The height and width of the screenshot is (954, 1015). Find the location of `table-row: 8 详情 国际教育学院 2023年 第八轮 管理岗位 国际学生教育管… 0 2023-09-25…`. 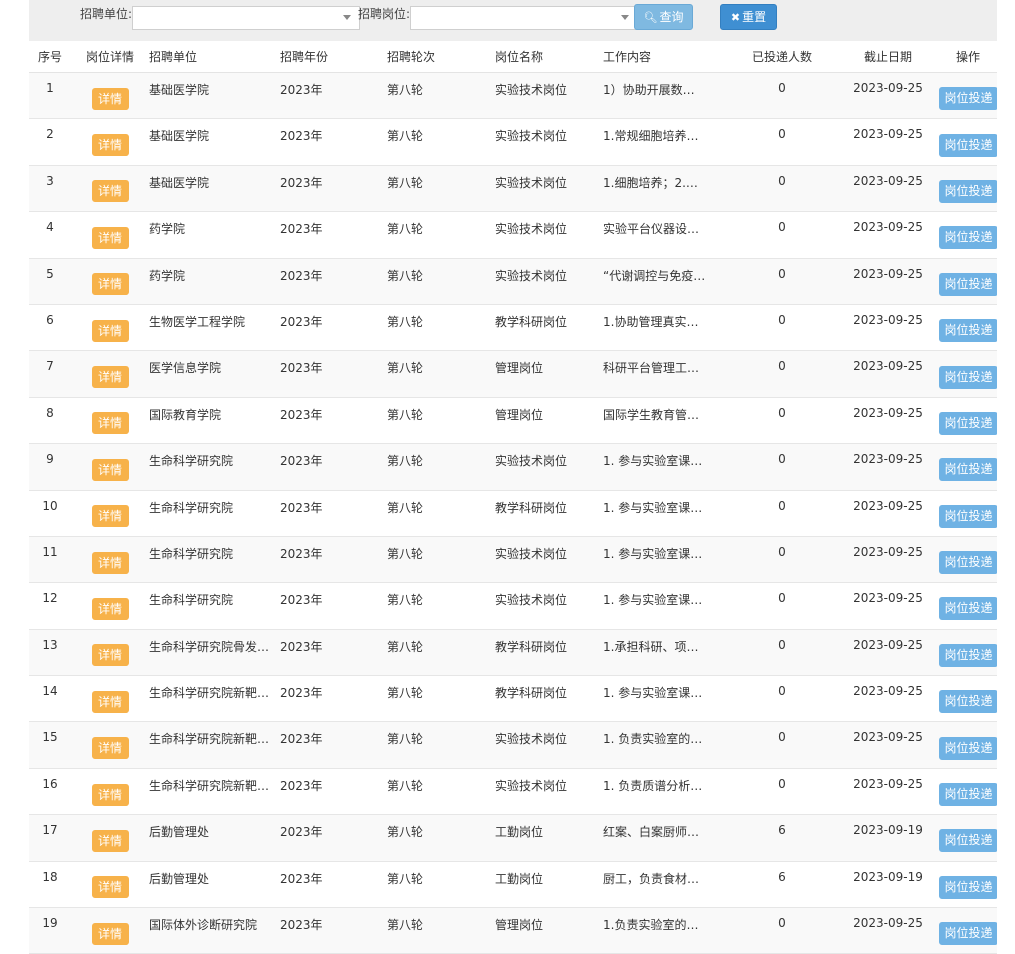

table-row: 8 详情 国际教育学院 2023年 第八轮 管理岗位 国际学生教育管… 0 2023-09-25… is located at coordinates (513, 421).